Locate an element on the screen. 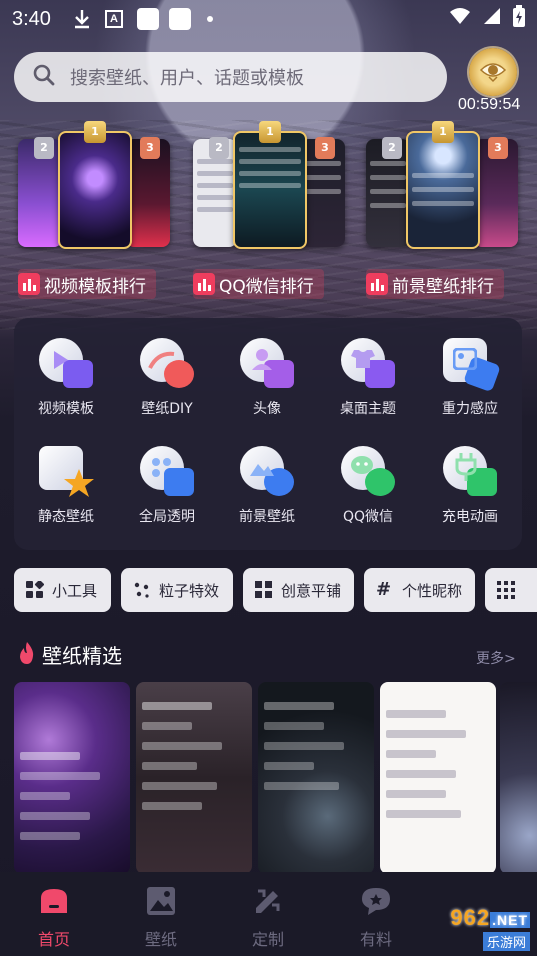 The height and width of the screenshot is (956, 537). qq-wechat-icon is located at coordinates (368, 471).